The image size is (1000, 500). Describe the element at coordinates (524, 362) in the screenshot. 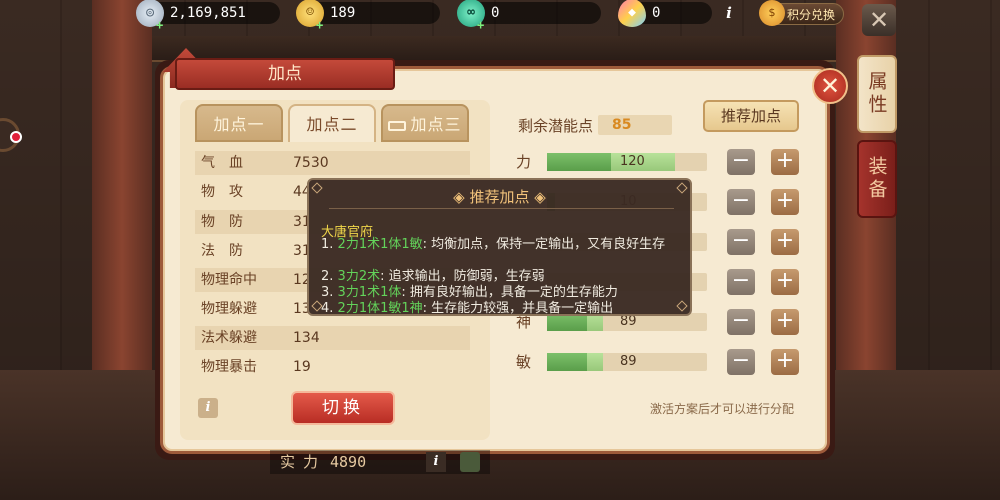

I see `attribute-label: 敏` at that location.